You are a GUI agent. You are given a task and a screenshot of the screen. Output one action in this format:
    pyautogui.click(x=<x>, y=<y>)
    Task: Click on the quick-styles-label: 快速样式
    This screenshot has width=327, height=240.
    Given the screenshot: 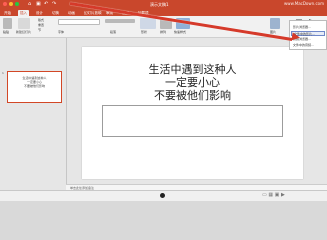 What is the action you would take?
    pyautogui.click(x=180, y=32)
    